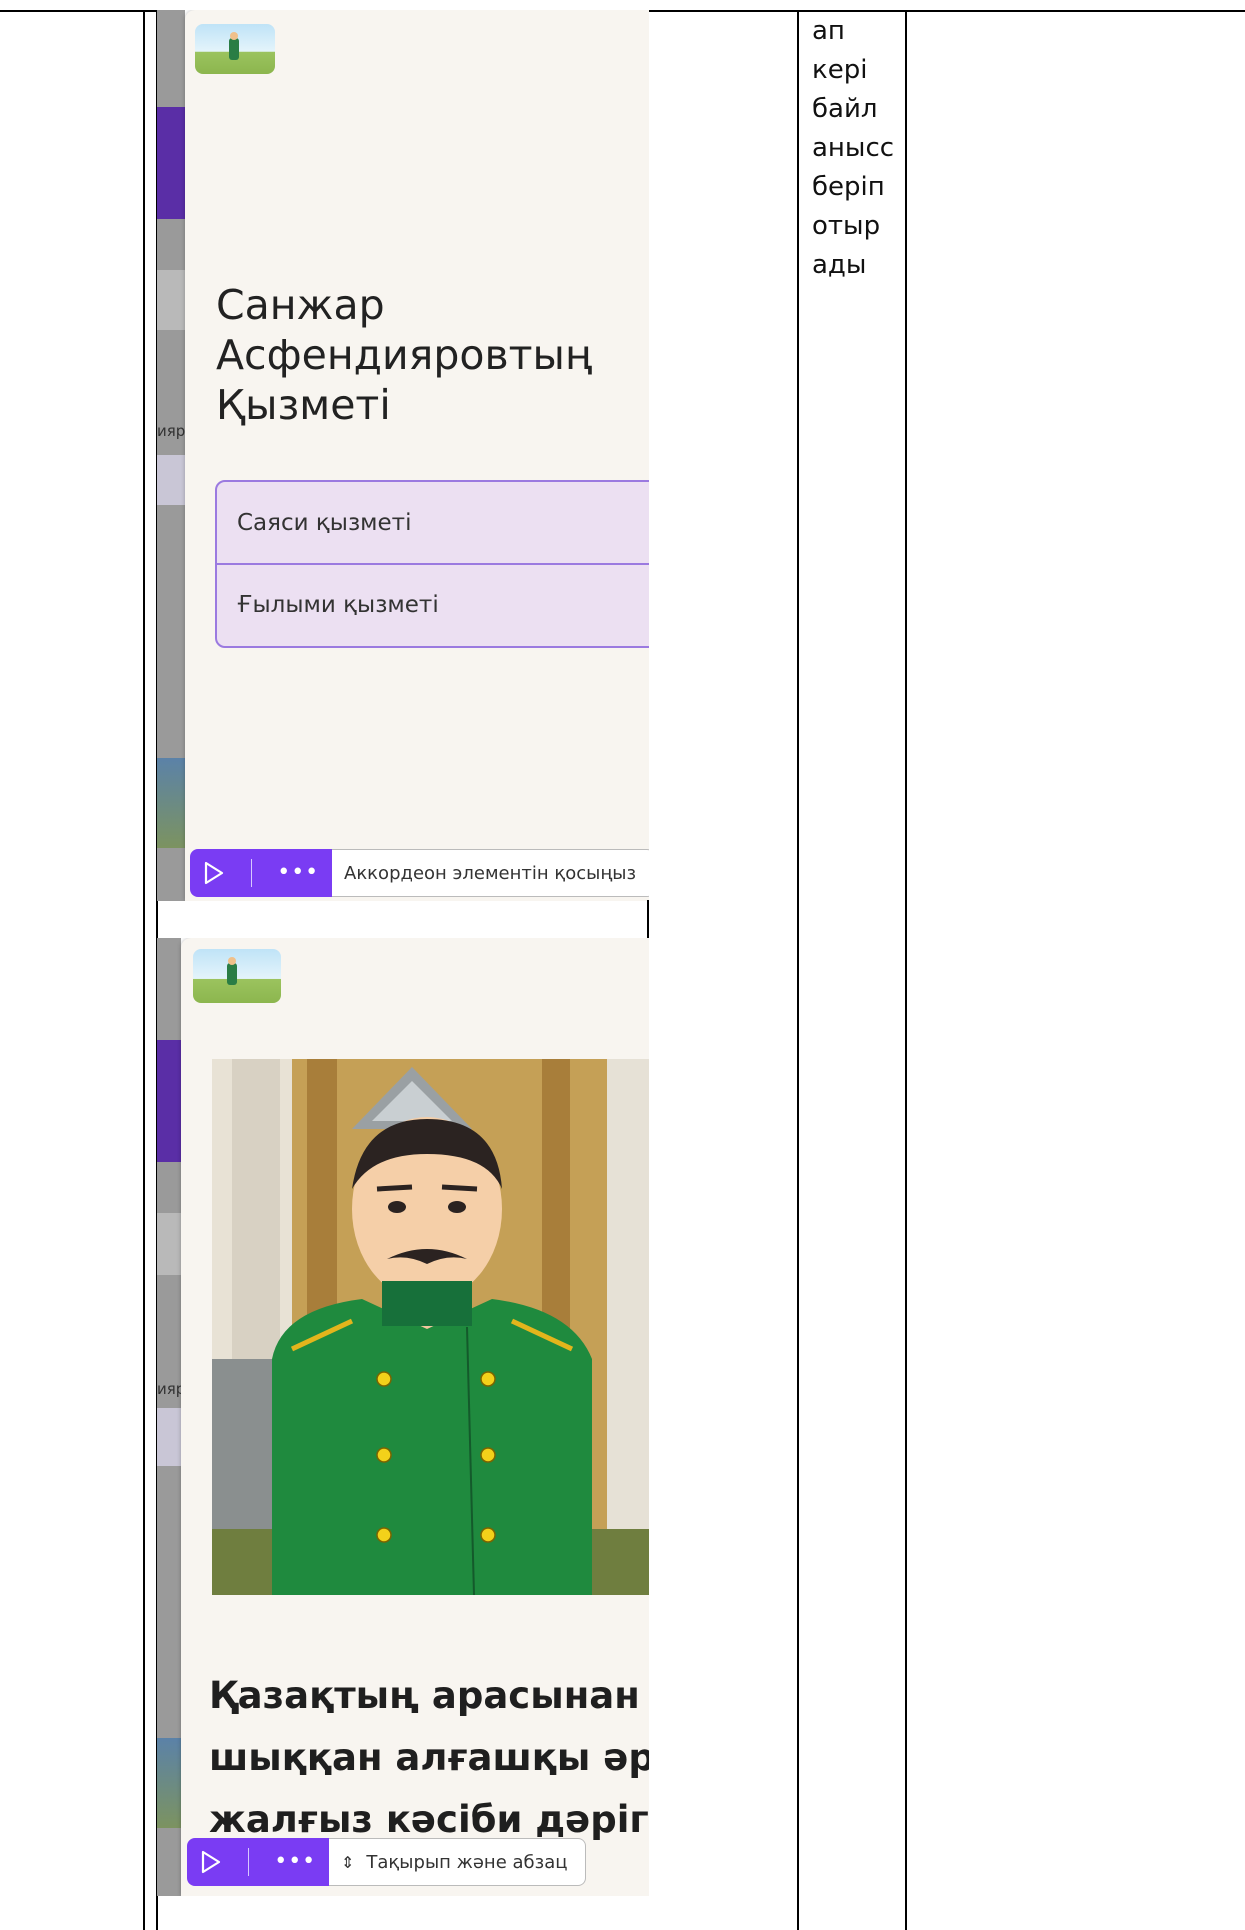  I want to click on slide-title: Санжар Асфендияровтың Қызметі, so click(426, 355).